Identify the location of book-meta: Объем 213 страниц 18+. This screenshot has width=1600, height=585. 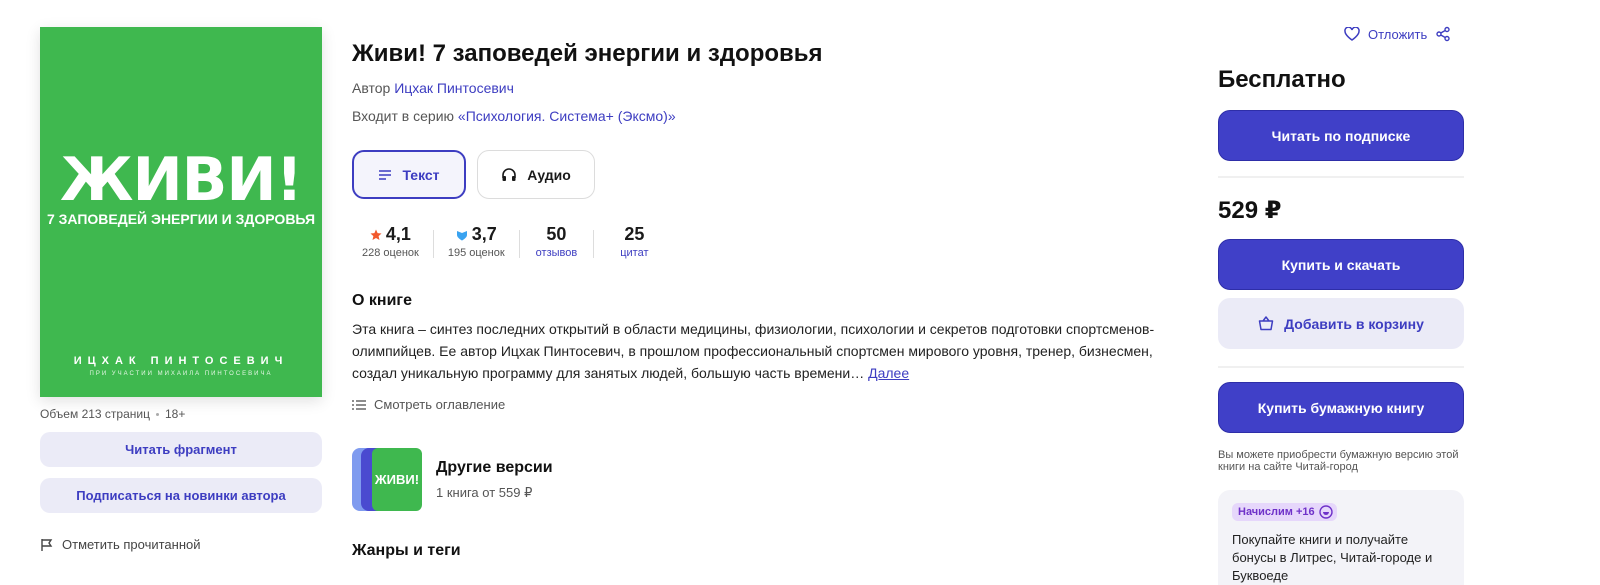
(112, 414).